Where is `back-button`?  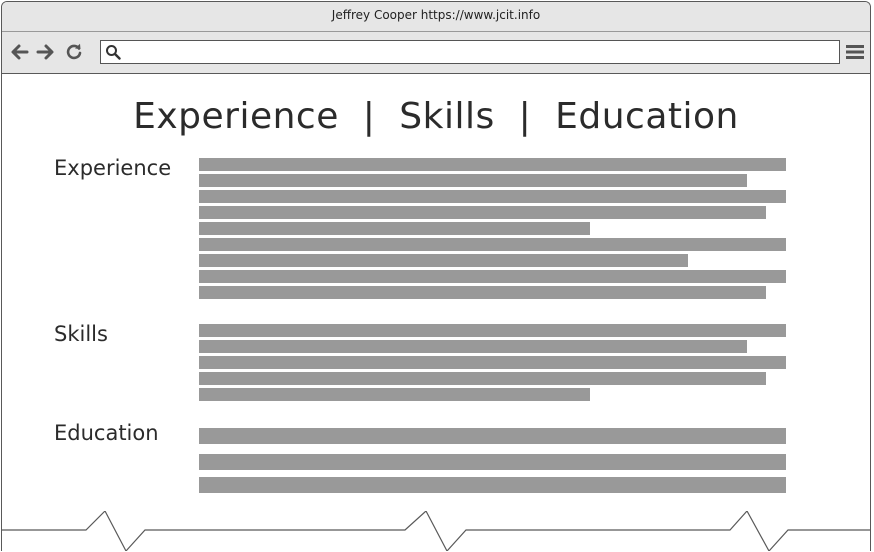
back-button is located at coordinates (20, 52).